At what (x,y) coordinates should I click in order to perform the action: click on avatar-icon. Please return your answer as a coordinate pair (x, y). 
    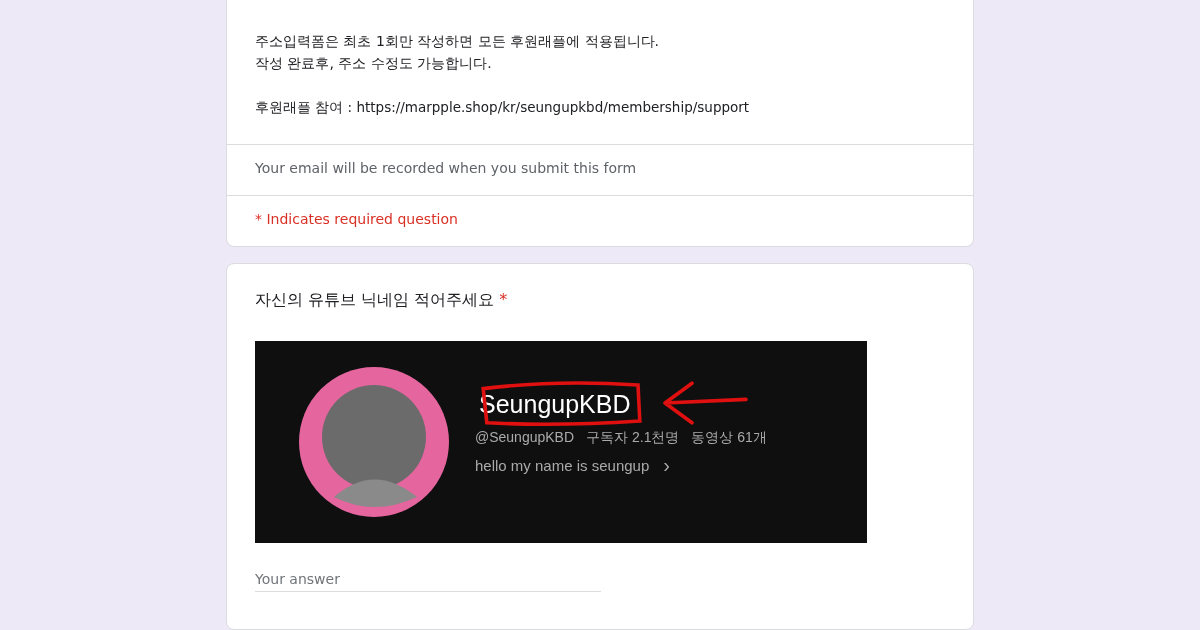
    Looking at the image, I should click on (374, 442).